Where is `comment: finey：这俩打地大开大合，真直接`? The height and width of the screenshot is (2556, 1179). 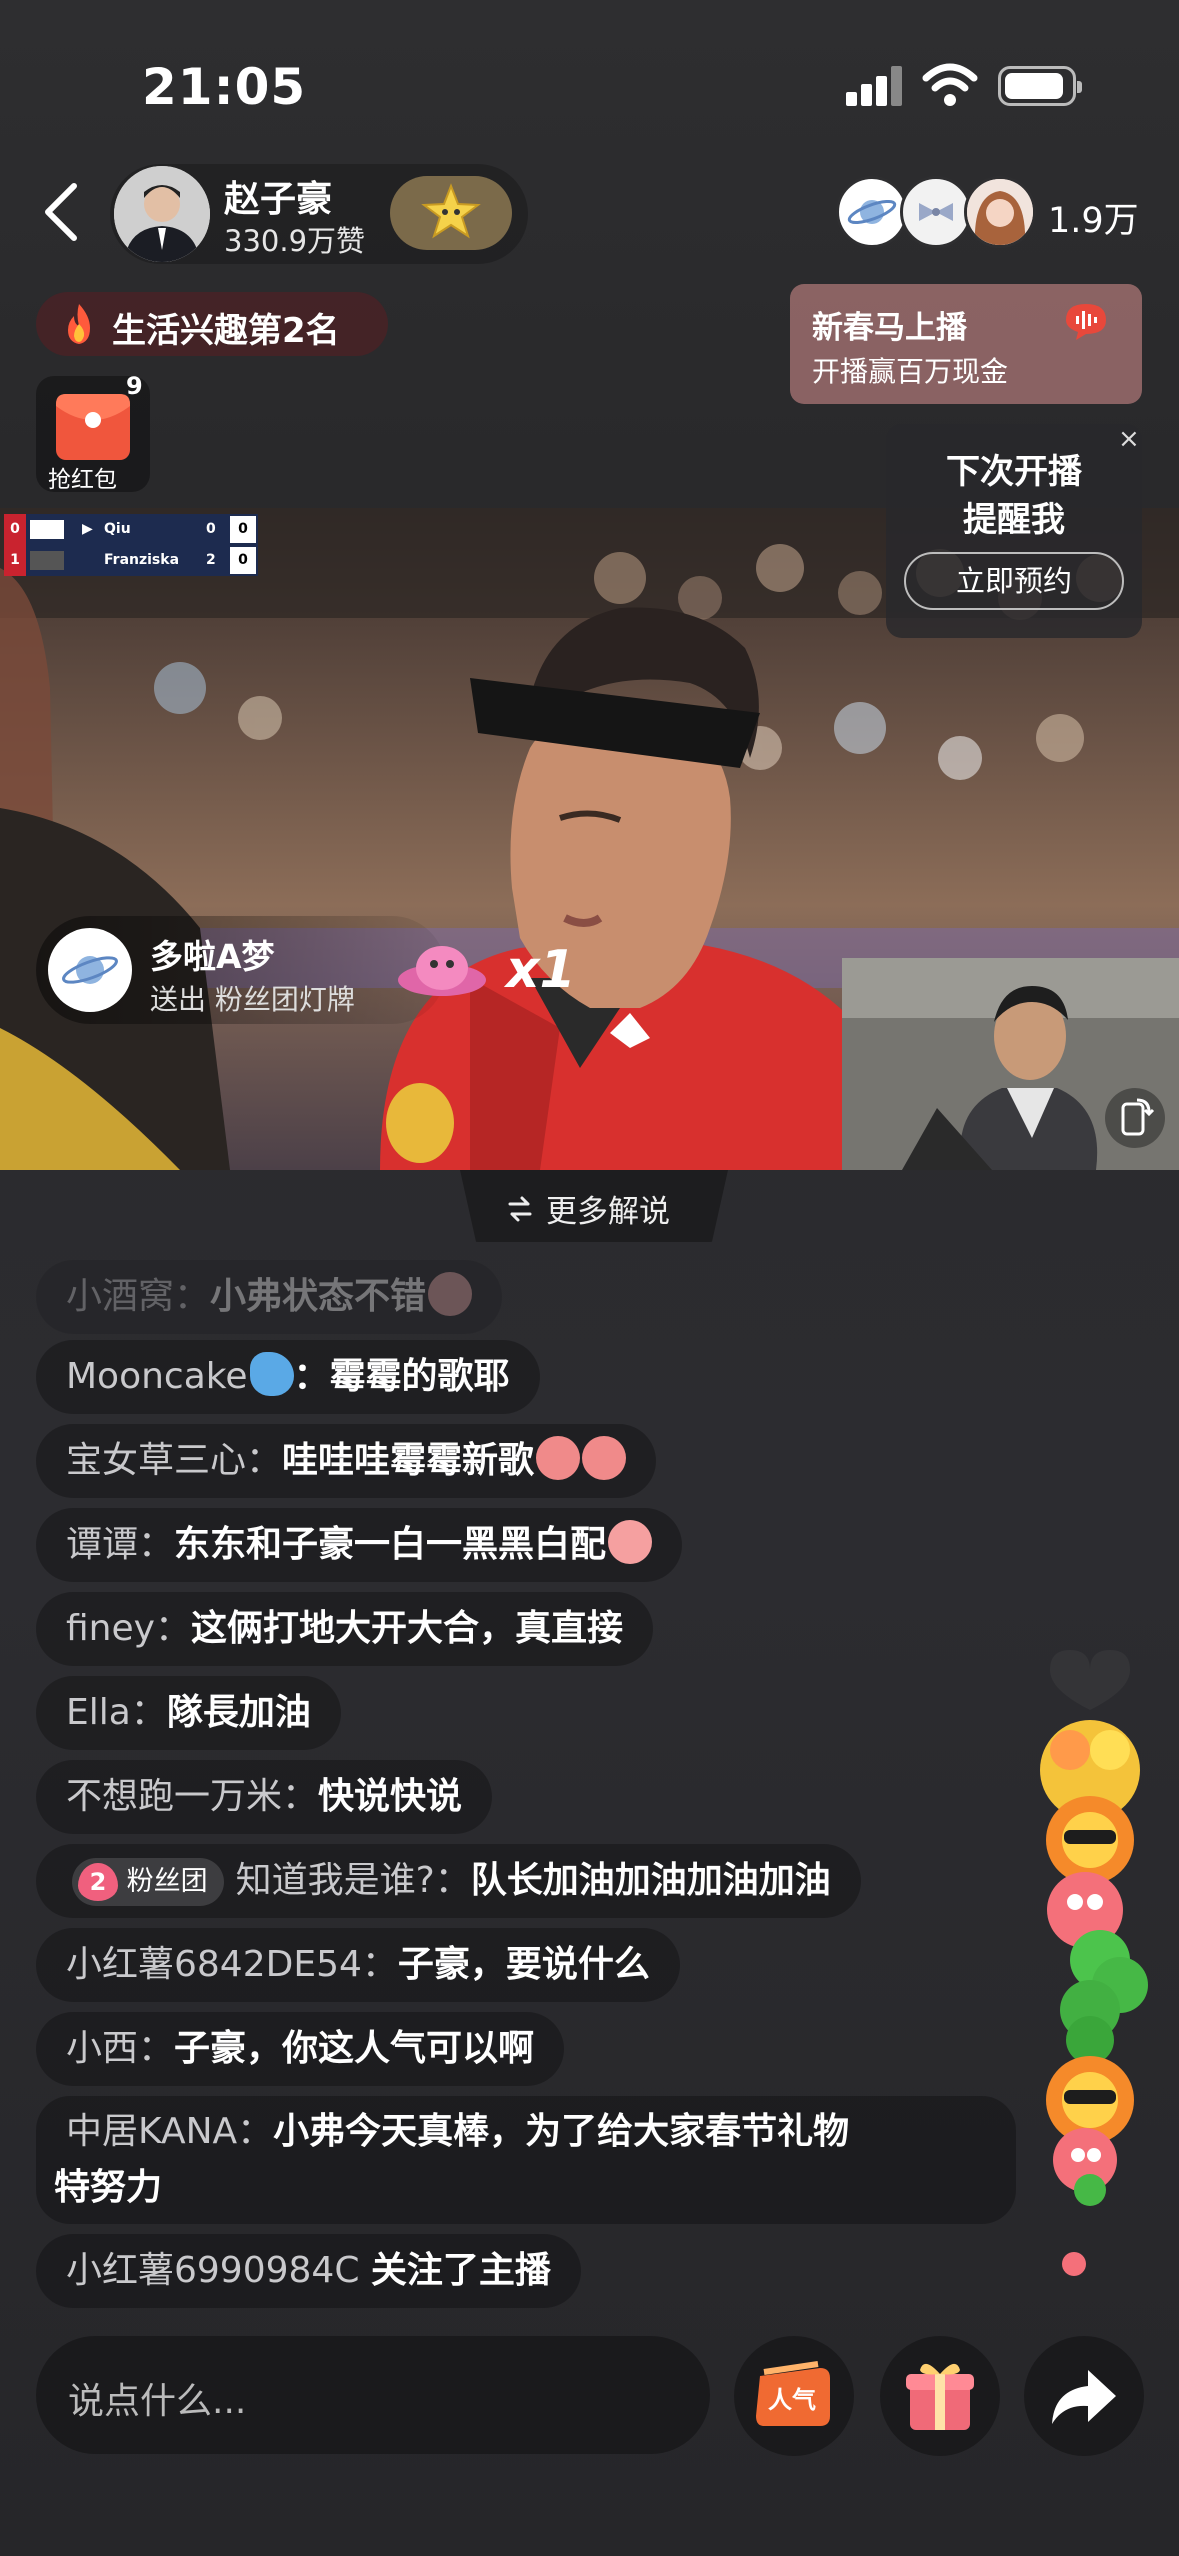
comment: finey：这俩打地大开大合，真直接 is located at coordinates (344, 1629).